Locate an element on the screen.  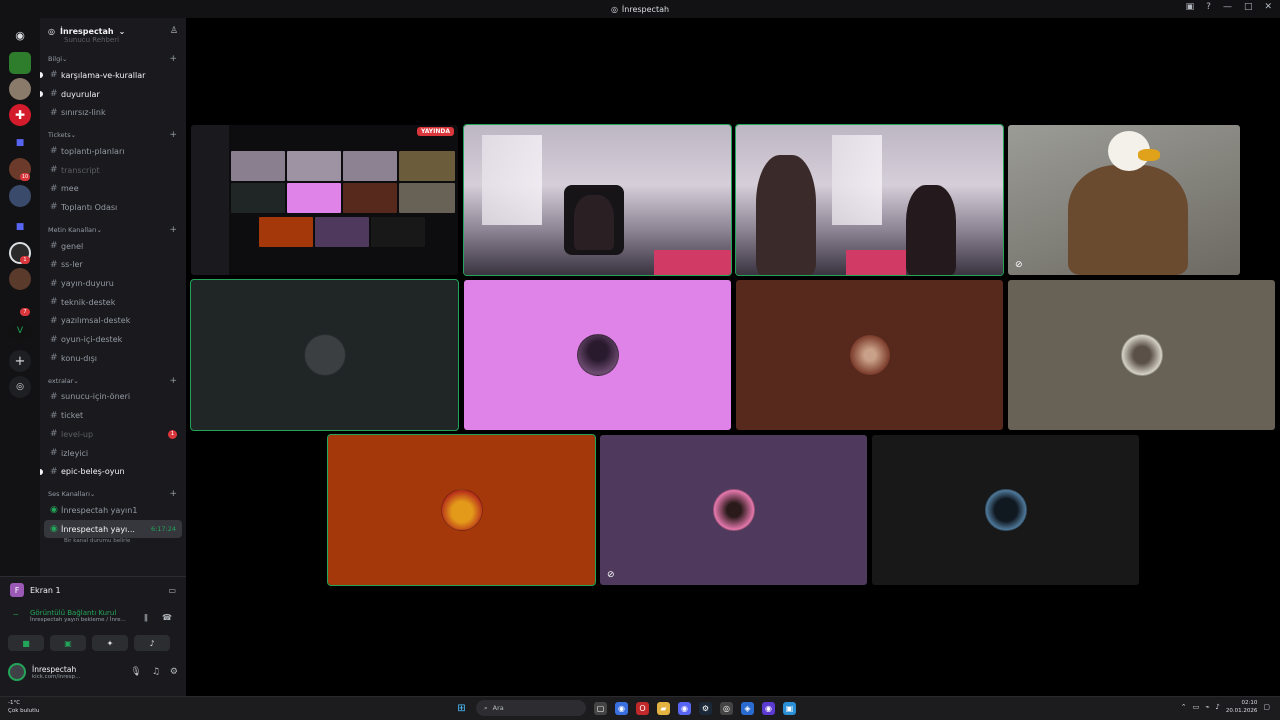
channel-item: # level-up 1 is located at coordinates (113, 434).